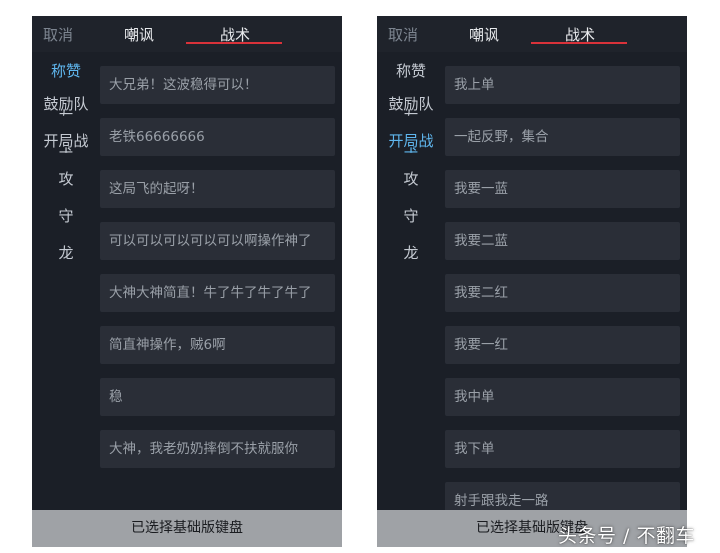  I want to click on message-item: 我上单, so click(562, 85).